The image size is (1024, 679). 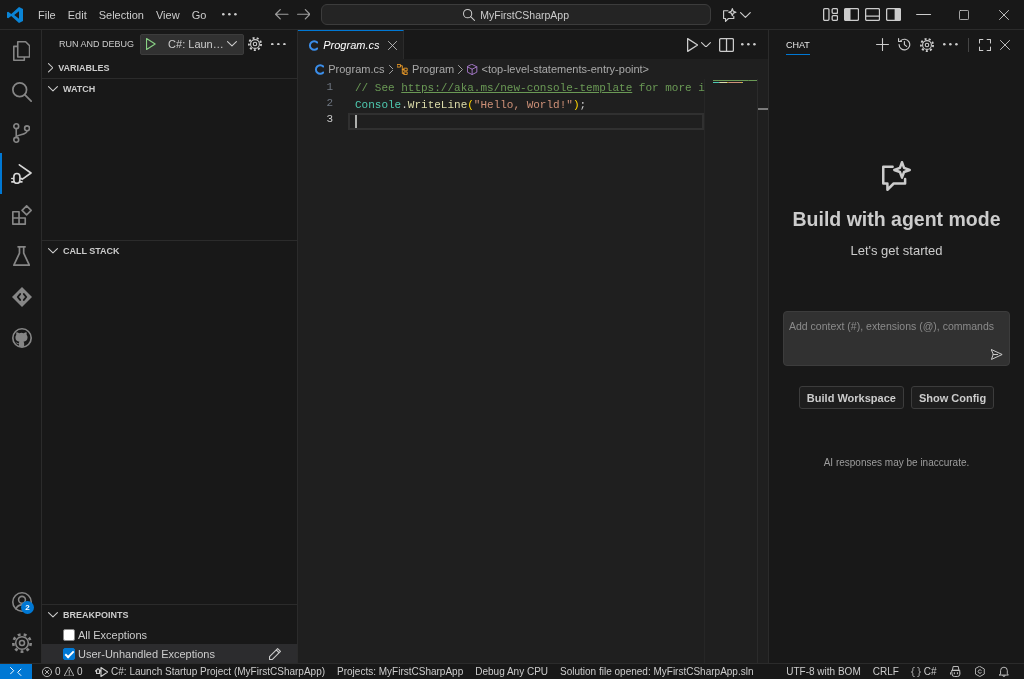 What do you see at coordinates (883, 44) in the screenshot?
I see `plus-icon` at bounding box center [883, 44].